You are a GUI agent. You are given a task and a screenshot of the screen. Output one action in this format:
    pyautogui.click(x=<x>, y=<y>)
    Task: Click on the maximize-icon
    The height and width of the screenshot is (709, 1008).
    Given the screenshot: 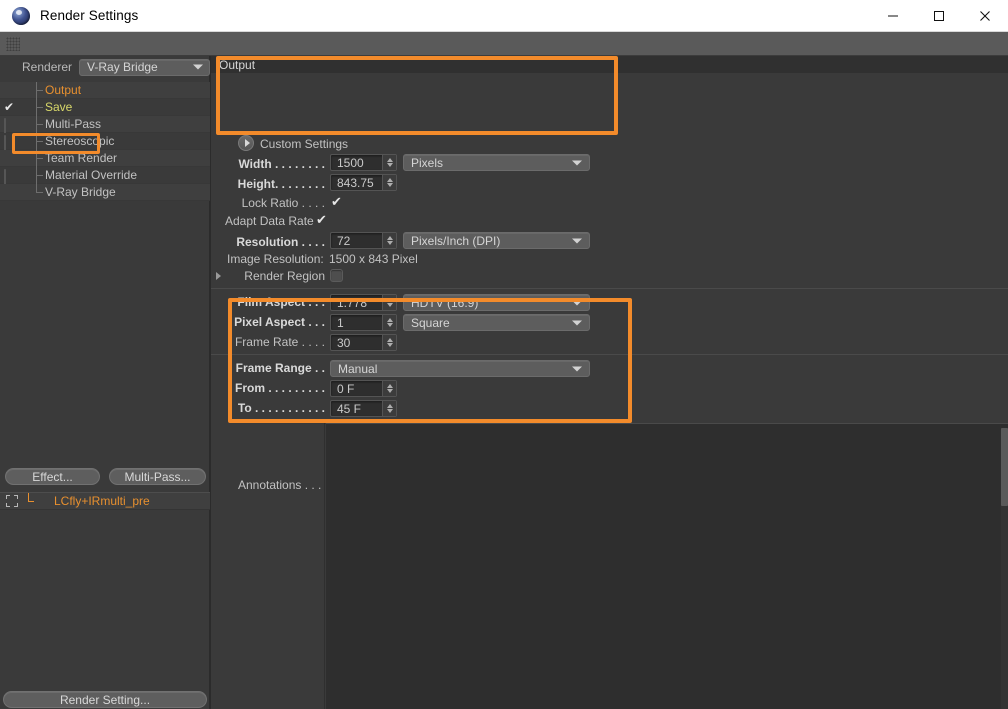 What is the action you would take?
    pyautogui.click(x=939, y=16)
    